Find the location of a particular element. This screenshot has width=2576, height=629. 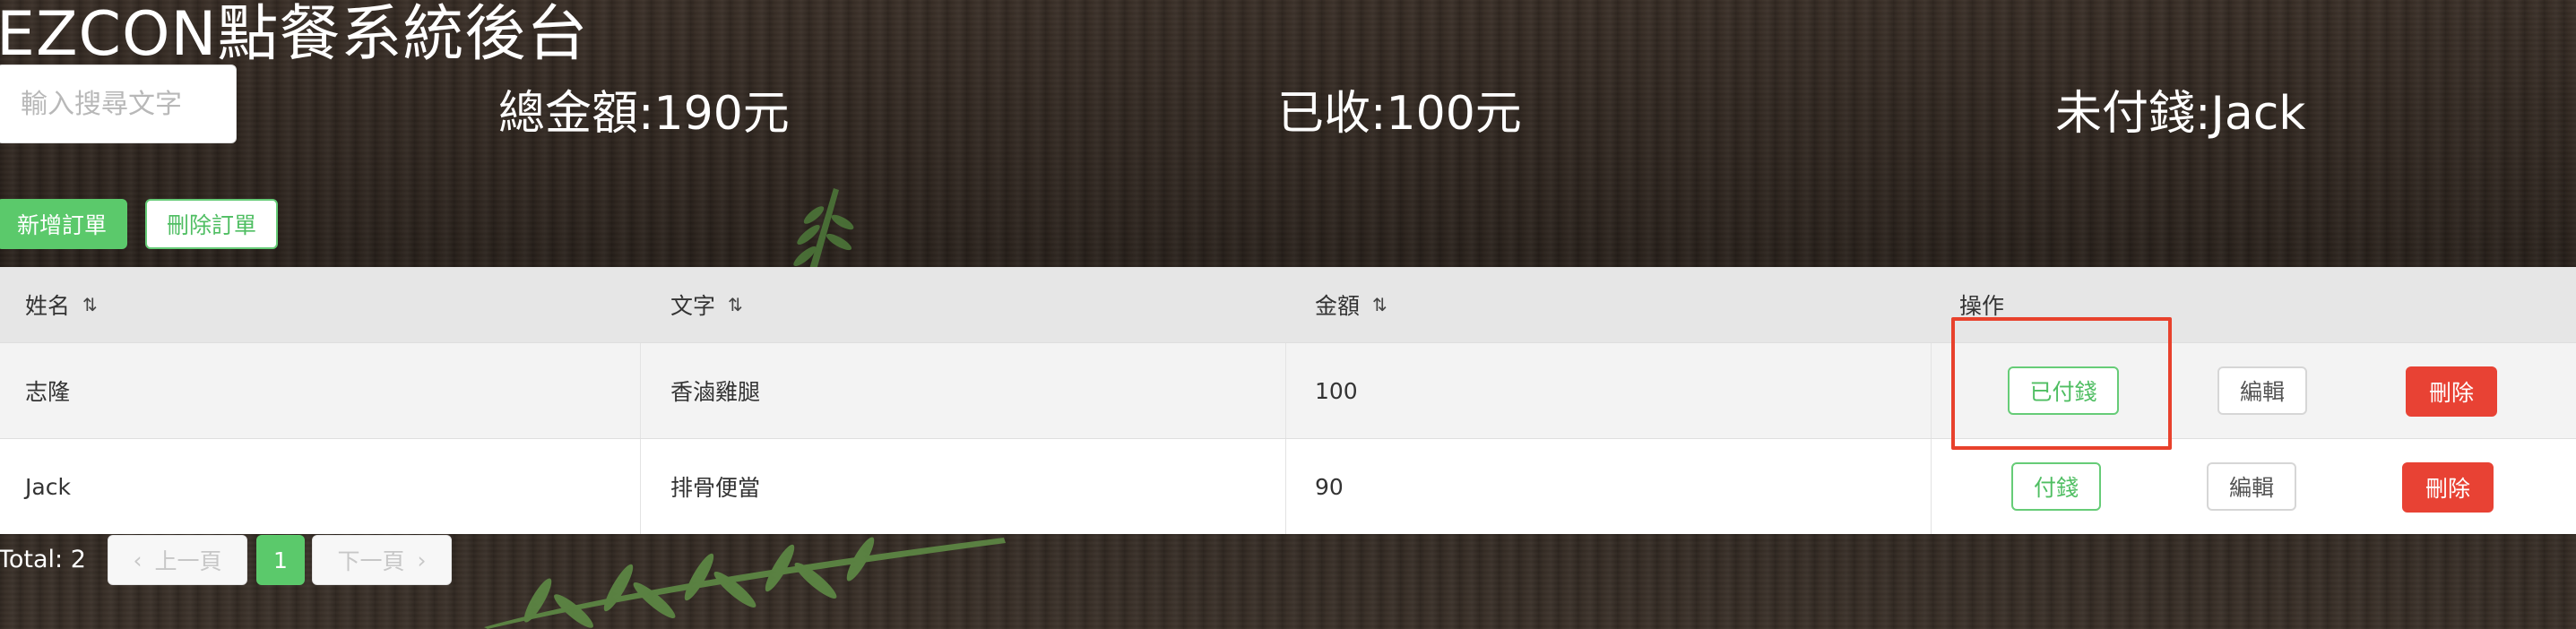

column-header-name: 姓名 ⇅ is located at coordinates (61, 304).